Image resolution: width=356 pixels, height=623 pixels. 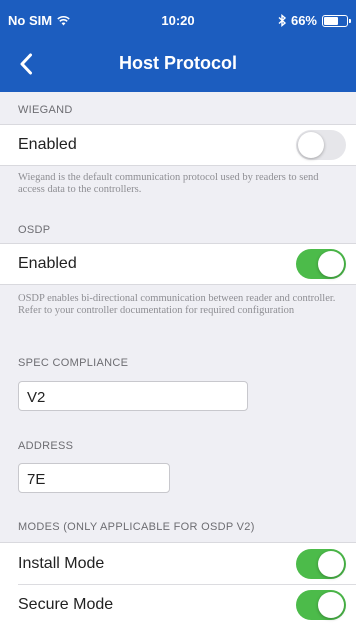 I want to click on modes-divider, so click(x=187, y=584).